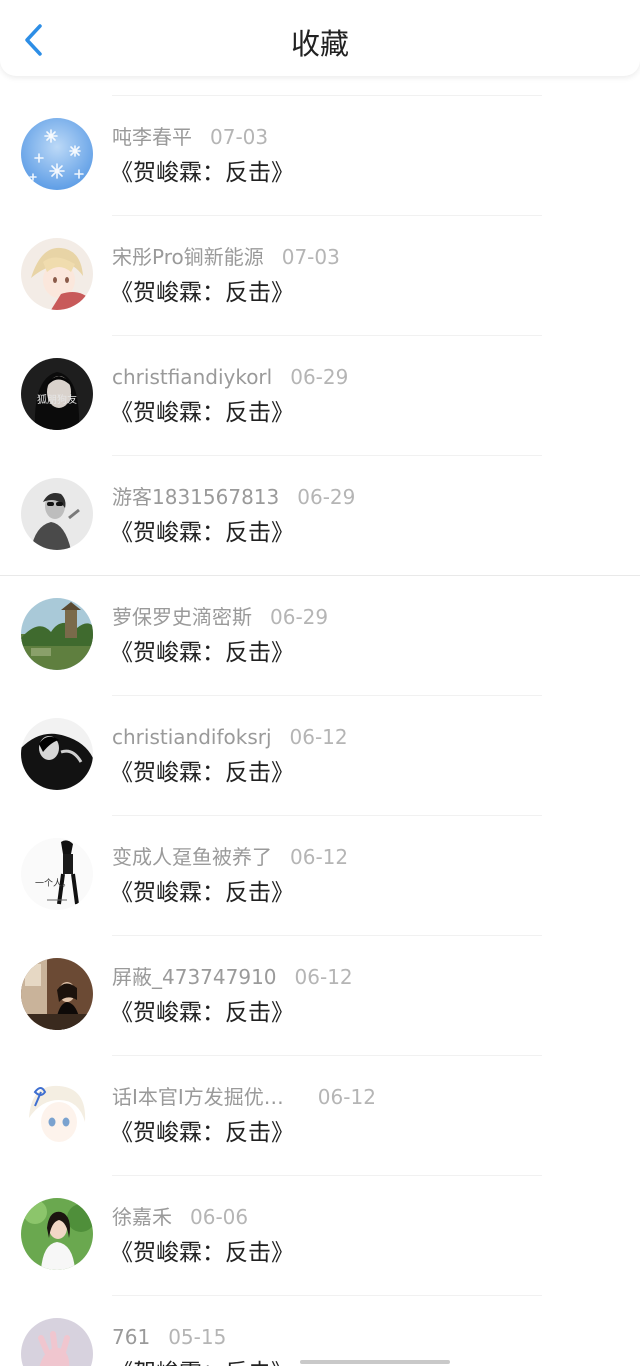 The width and height of the screenshot is (640, 1366). I want to click on meta-line: christiandifoksrj 06-12, so click(230, 737).